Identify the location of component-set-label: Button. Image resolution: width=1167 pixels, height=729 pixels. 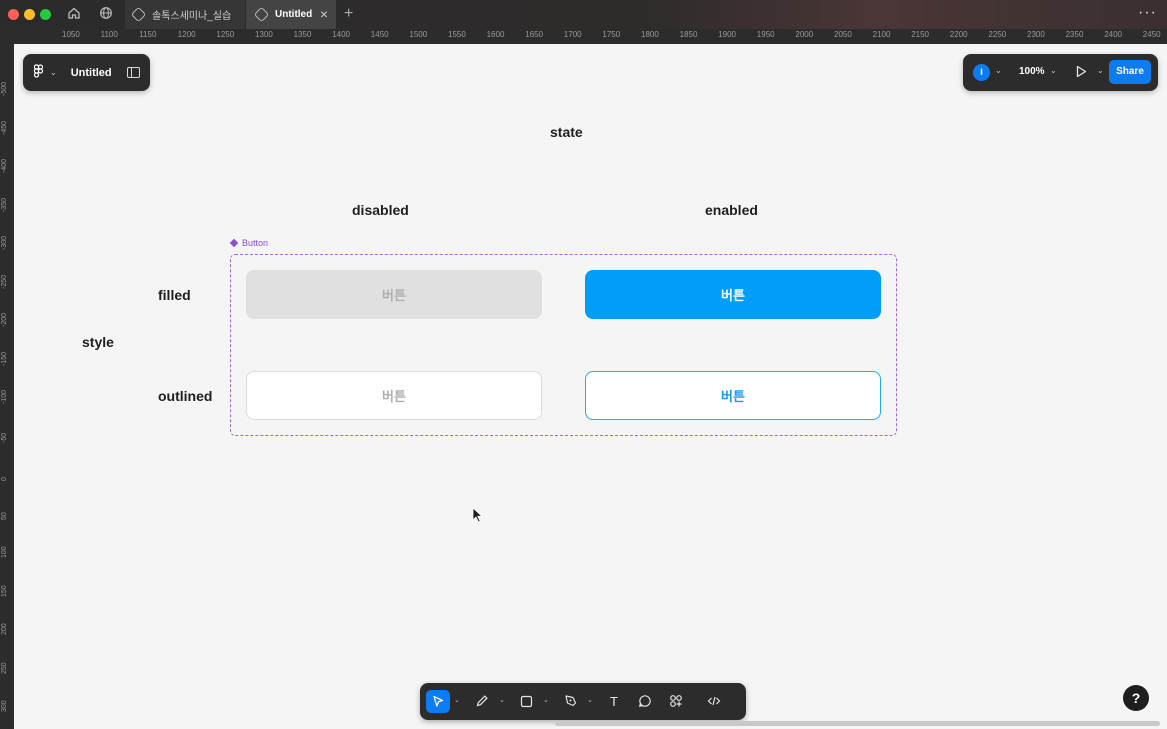
(249, 243).